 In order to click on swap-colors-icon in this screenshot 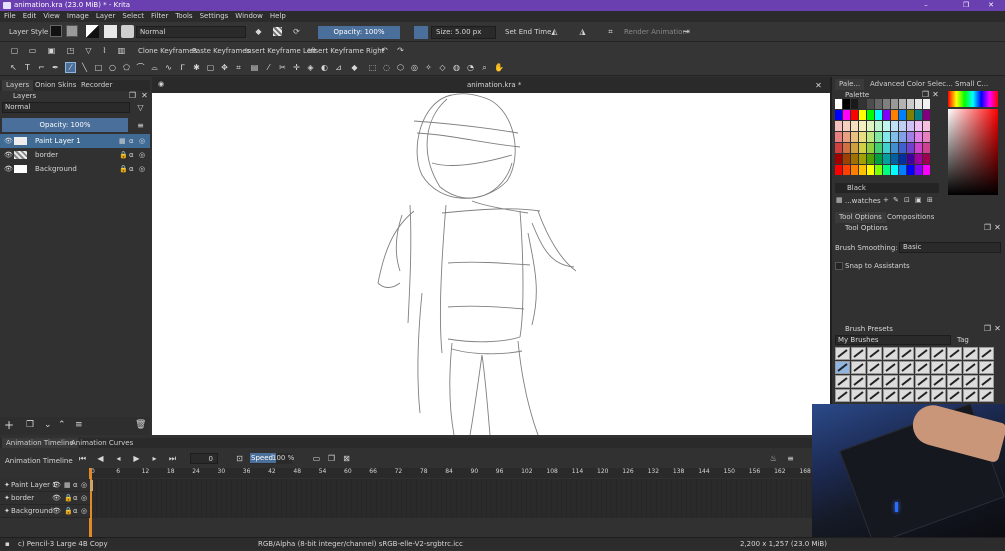, I will do `click(92, 31)`.